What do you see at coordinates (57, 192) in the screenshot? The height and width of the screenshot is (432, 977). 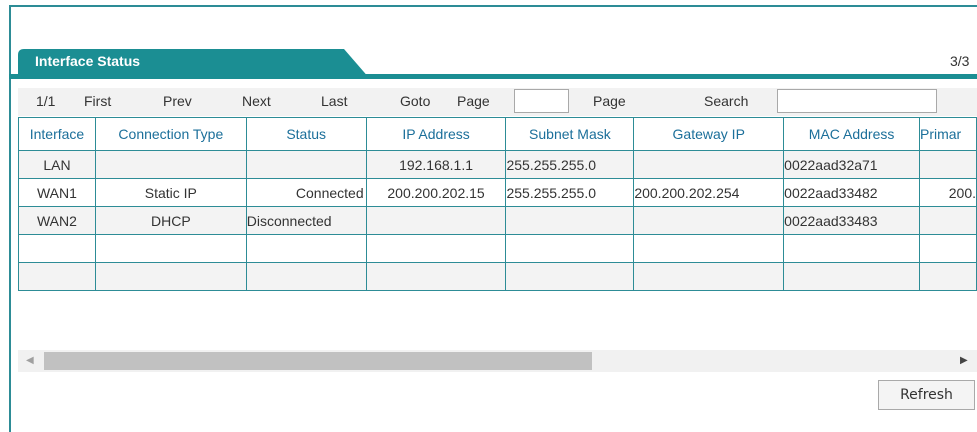 I see `cell-interface: WAN1` at bounding box center [57, 192].